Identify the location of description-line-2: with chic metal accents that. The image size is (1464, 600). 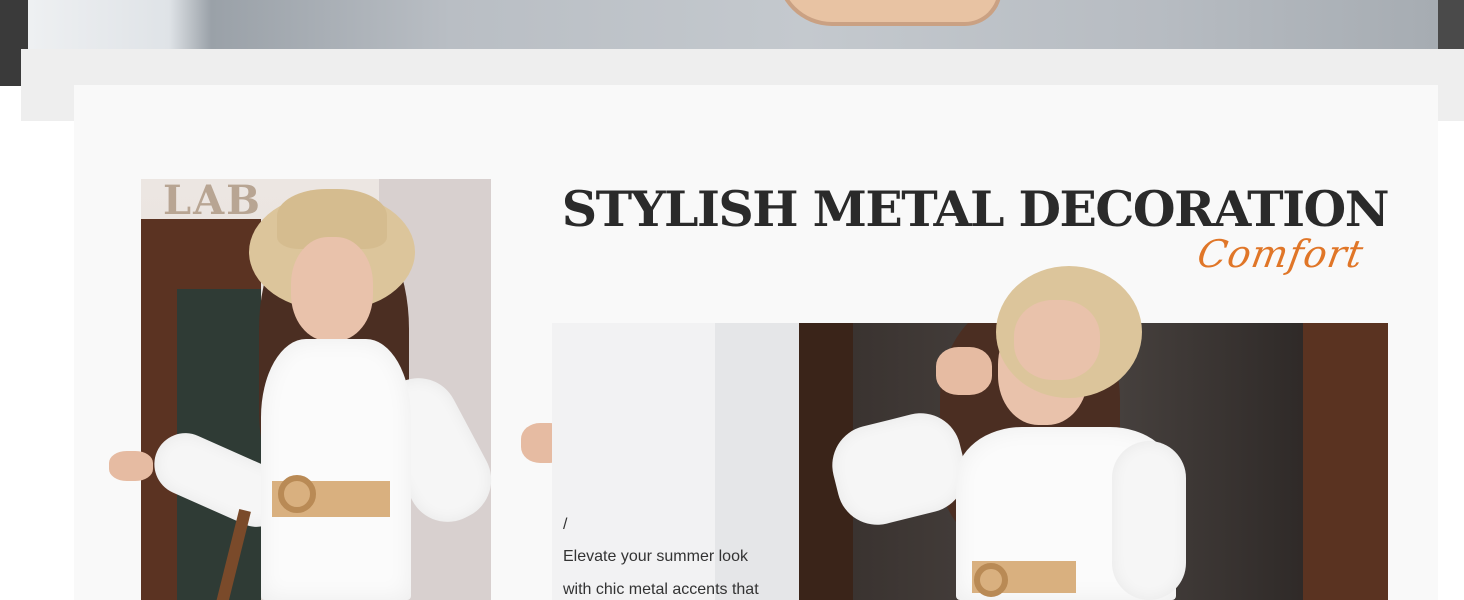
(661, 589).